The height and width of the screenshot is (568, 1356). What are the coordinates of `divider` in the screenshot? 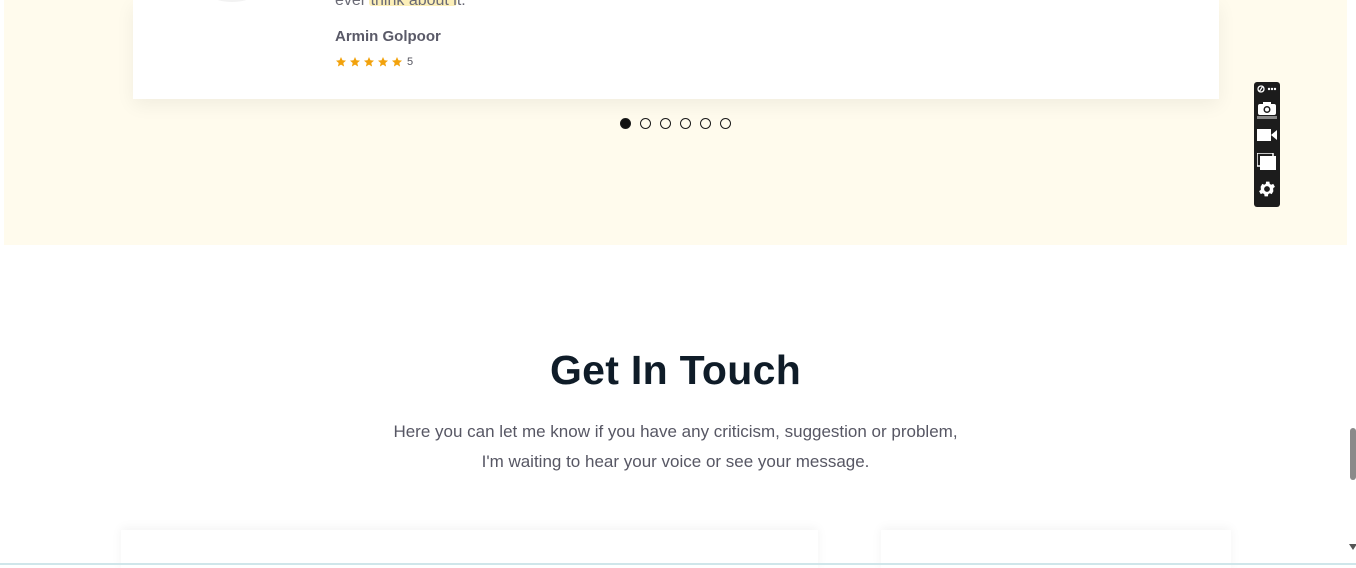 It's located at (678, 564).